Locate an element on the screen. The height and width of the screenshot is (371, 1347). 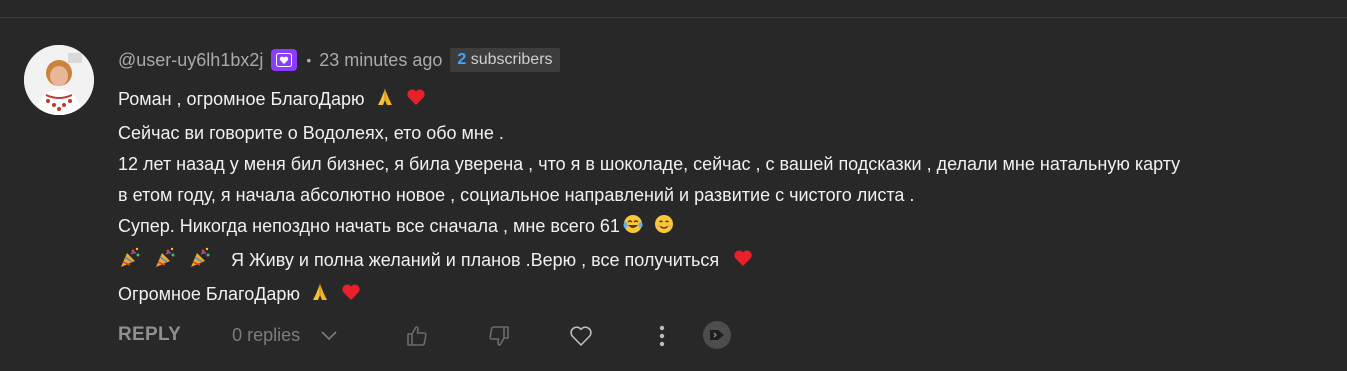
heart-icon is located at coordinates (581, 336).